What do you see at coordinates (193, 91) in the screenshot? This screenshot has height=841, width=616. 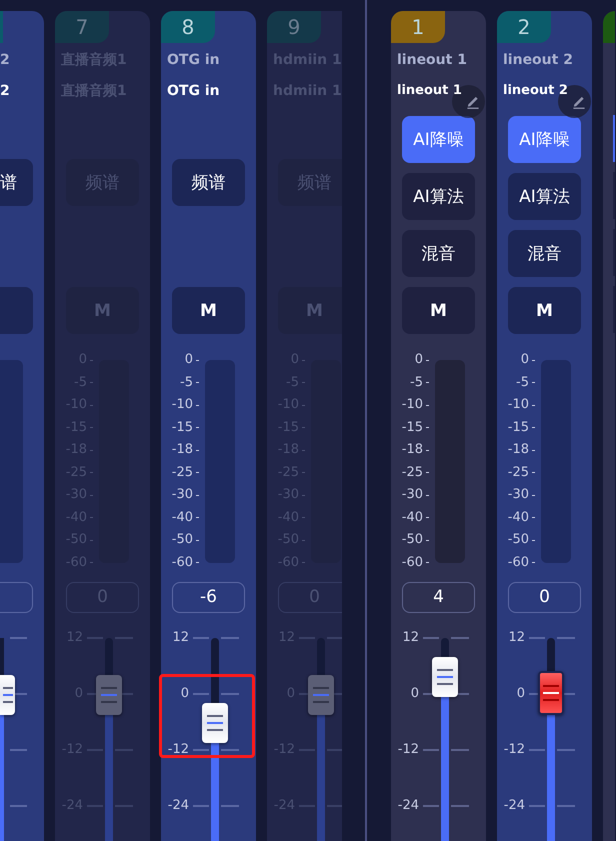 I see `channel-display-name: OTG in` at bounding box center [193, 91].